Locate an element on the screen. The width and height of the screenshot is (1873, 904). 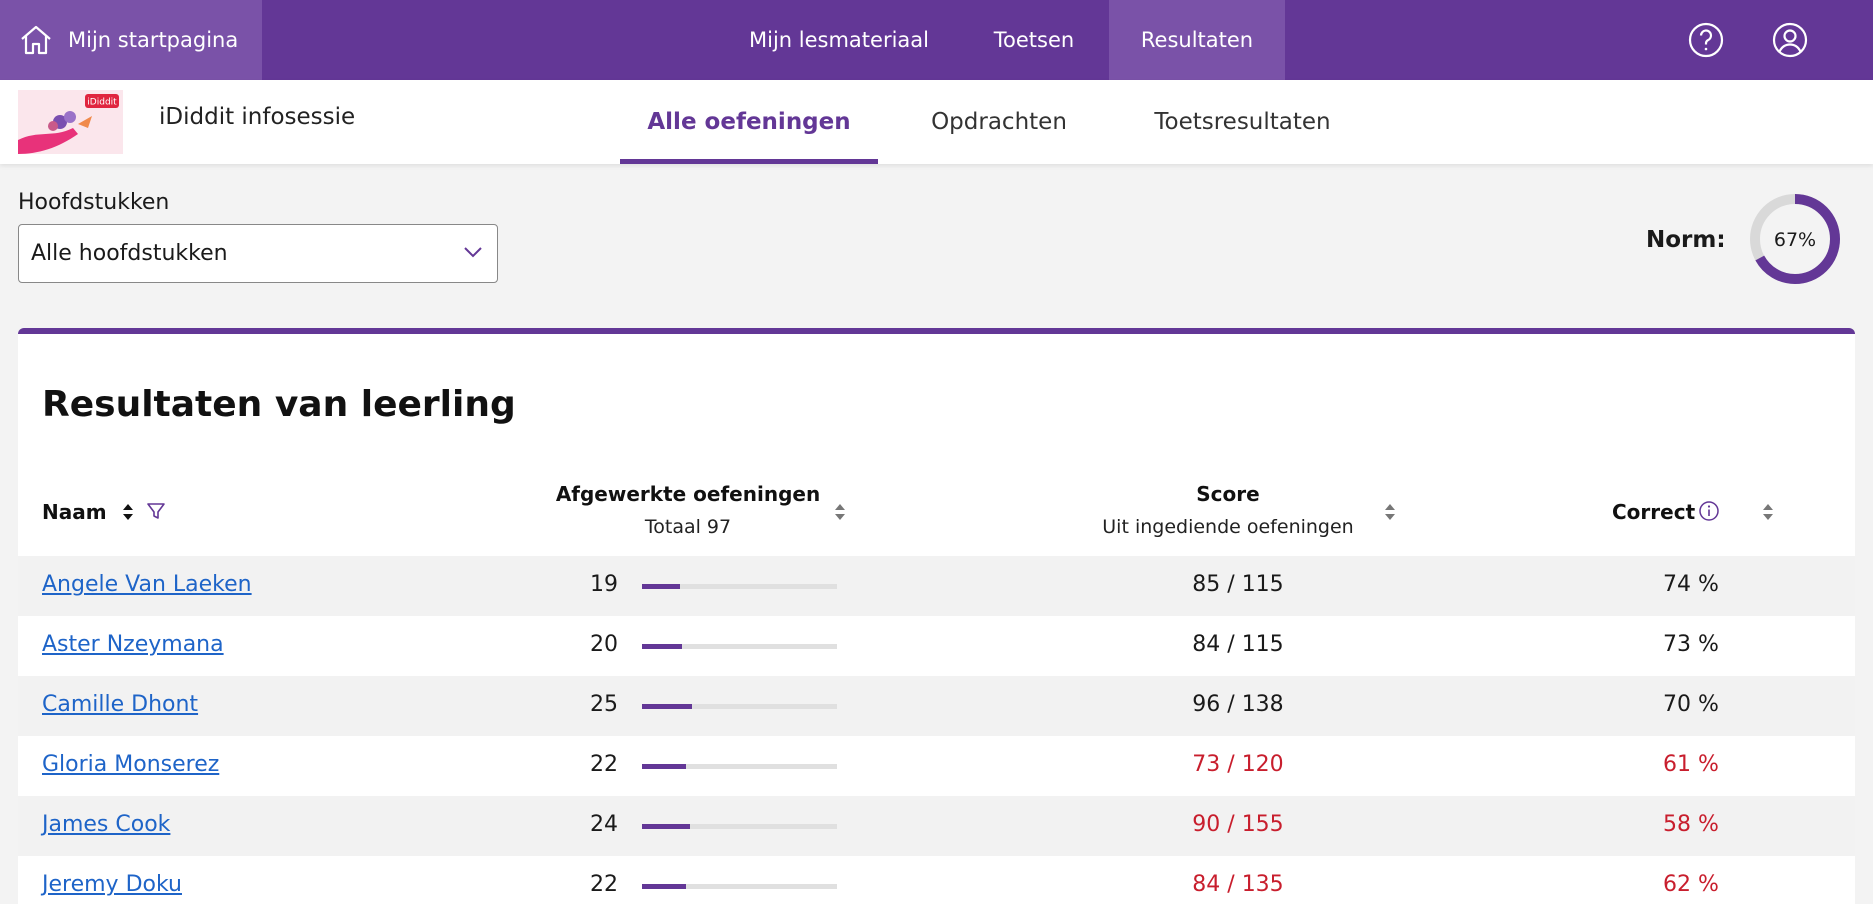
column-header-name: Naam is located at coordinates (74, 512).